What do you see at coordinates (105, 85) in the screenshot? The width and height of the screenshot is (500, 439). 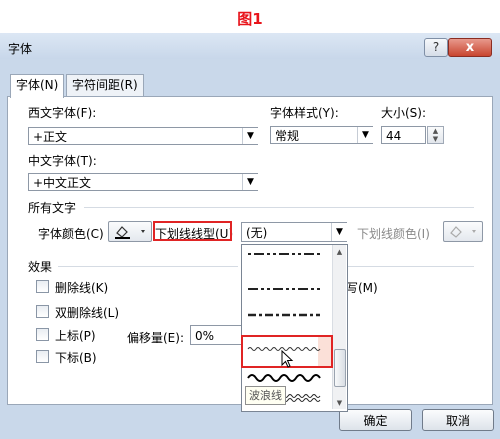 I see `tab-character-spacing: 字符间距(R)` at bounding box center [105, 85].